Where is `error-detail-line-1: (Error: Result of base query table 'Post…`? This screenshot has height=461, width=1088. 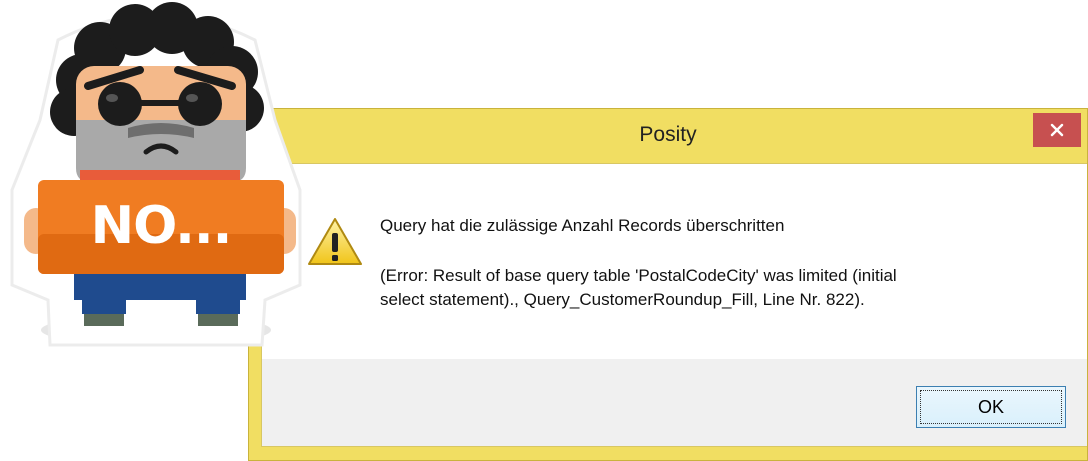 error-detail-line-1: (Error: Result of base query table 'Post… is located at coordinates (638, 275).